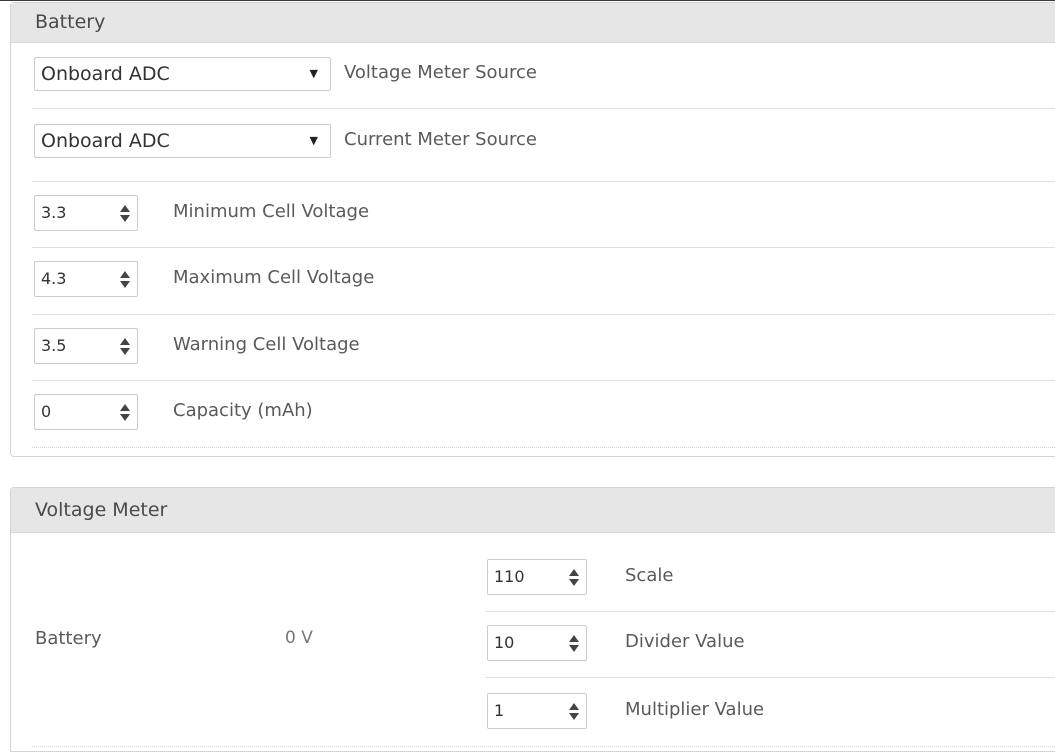 The image size is (1055, 752). Describe the element at coordinates (86, 346) in the screenshot. I see `warning-cell-voltage-input: 3.5` at that location.